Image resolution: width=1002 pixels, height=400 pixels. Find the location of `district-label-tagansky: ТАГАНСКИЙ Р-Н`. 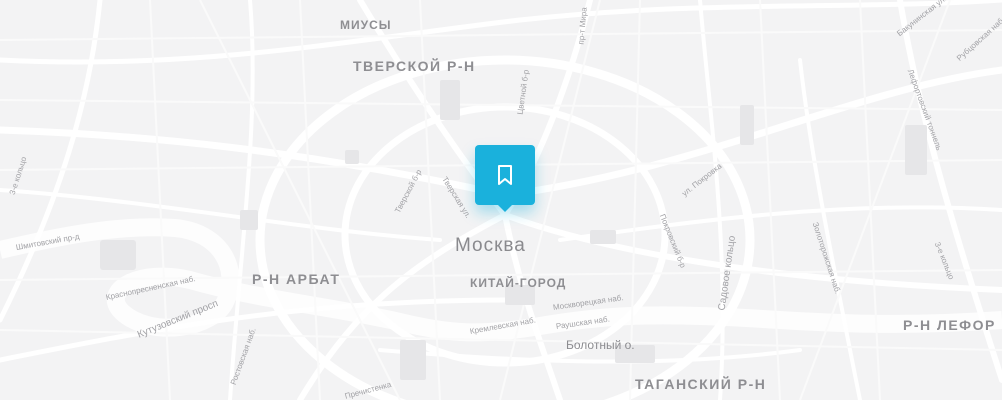

district-label-tagansky: ТАГАНСКИЙ Р-Н is located at coordinates (701, 384).